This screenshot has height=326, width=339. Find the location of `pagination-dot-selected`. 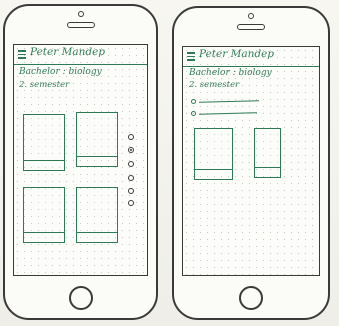

pagination-dot-selected is located at coordinates (131, 150).